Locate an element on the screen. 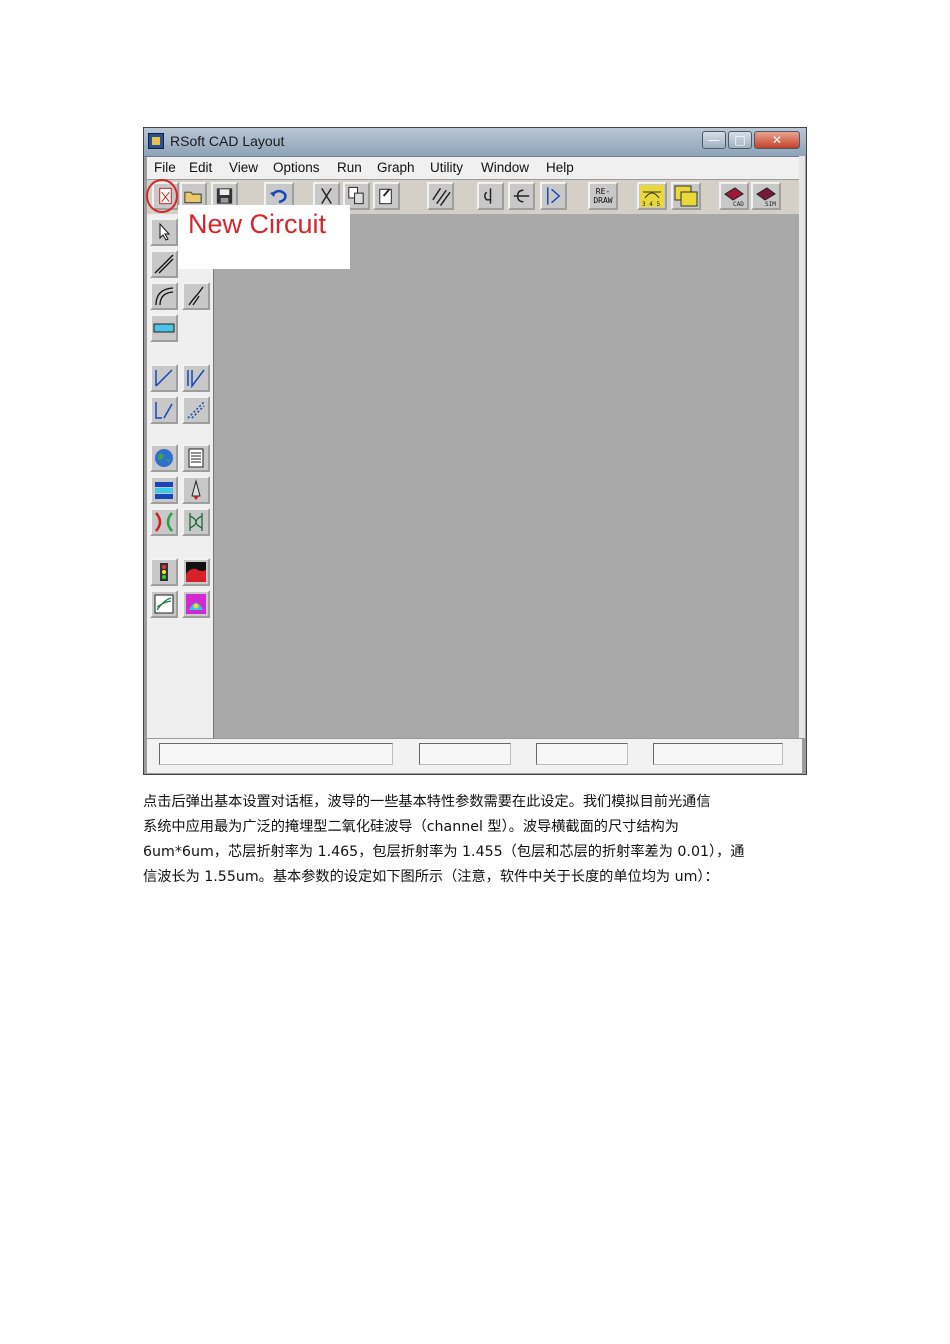 This screenshot has height=1344, width=950. flip-icon is located at coordinates (521, 196).